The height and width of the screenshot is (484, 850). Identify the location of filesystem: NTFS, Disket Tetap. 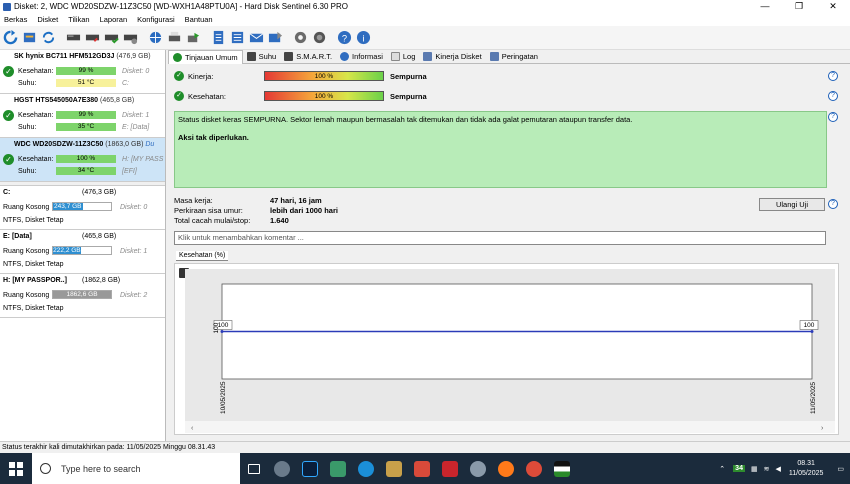
(33, 220).